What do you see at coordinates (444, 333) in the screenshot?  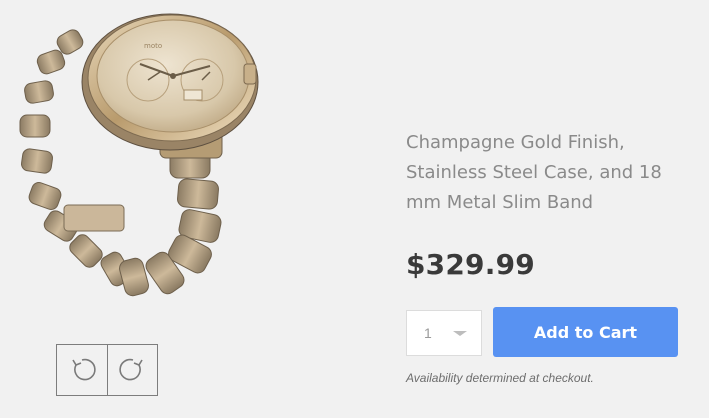 I see `quantity-select: 1` at bounding box center [444, 333].